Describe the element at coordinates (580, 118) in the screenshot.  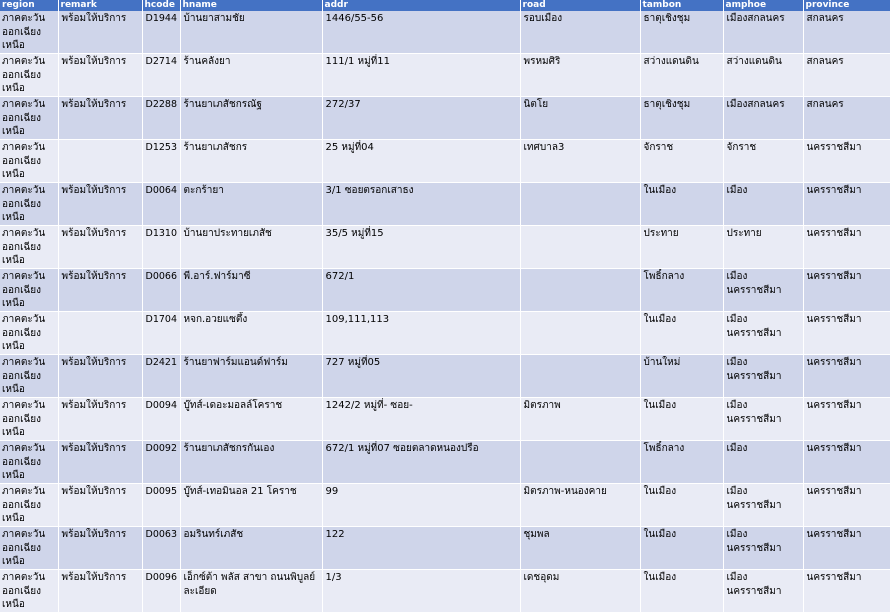
I see `cell-road: นิตโย` at that location.